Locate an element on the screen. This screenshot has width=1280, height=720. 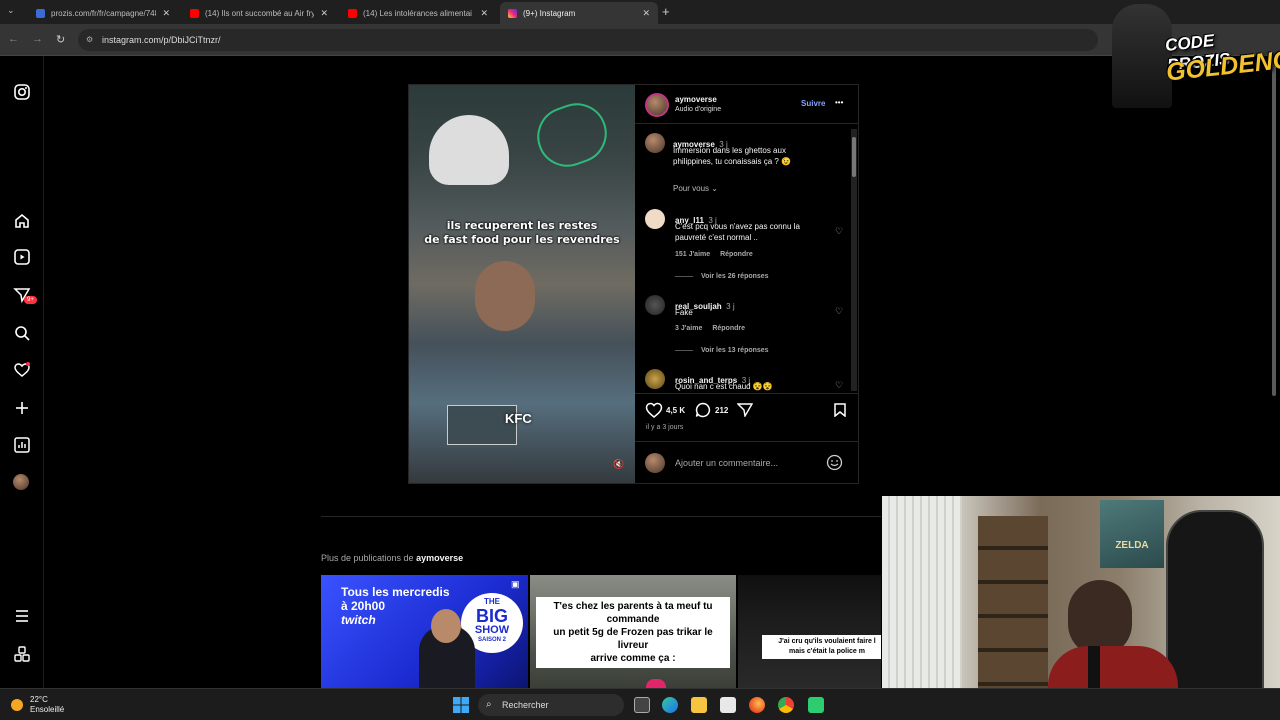
bookmark-icon is located at coordinates (840, 410).